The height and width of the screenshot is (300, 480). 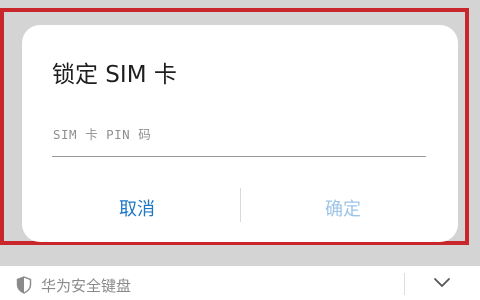 What do you see at coordinates (239, 139) in the screenshot?
I see `sim-pin-input: SIM 卡 PIN 码` at bounding box center [239, 139].